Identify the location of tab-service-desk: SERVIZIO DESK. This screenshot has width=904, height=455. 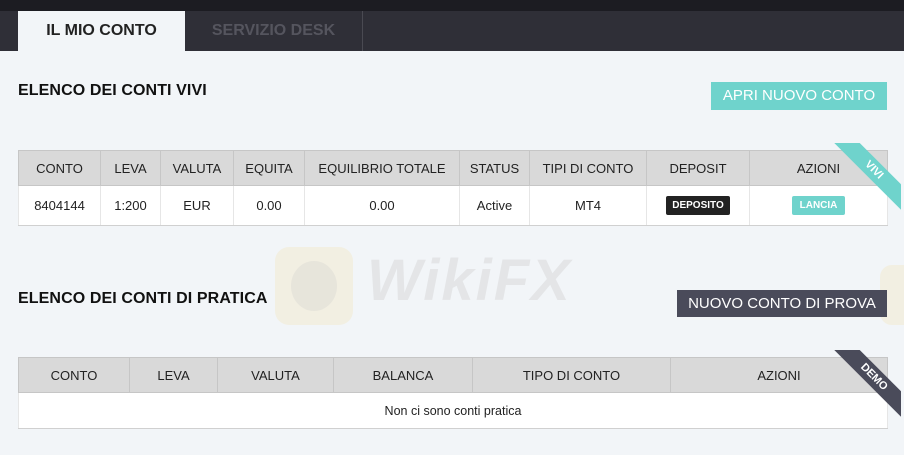
(274, 31).